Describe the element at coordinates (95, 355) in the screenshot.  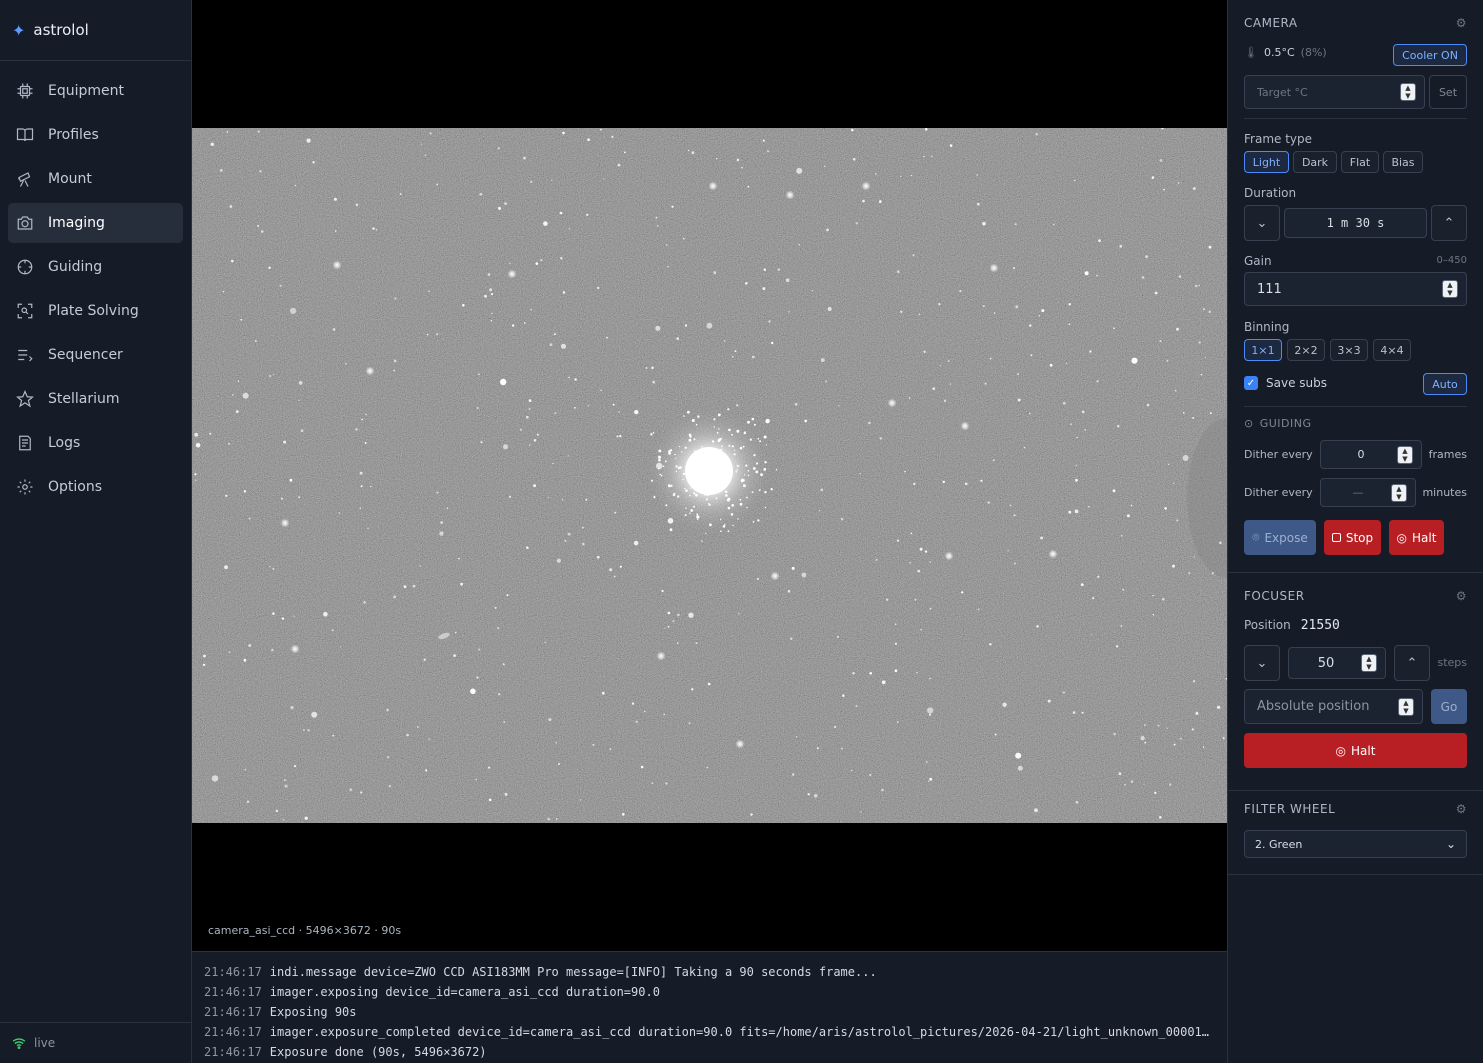
I see `sidebar-item-sequencer: Sequencer` at that location.